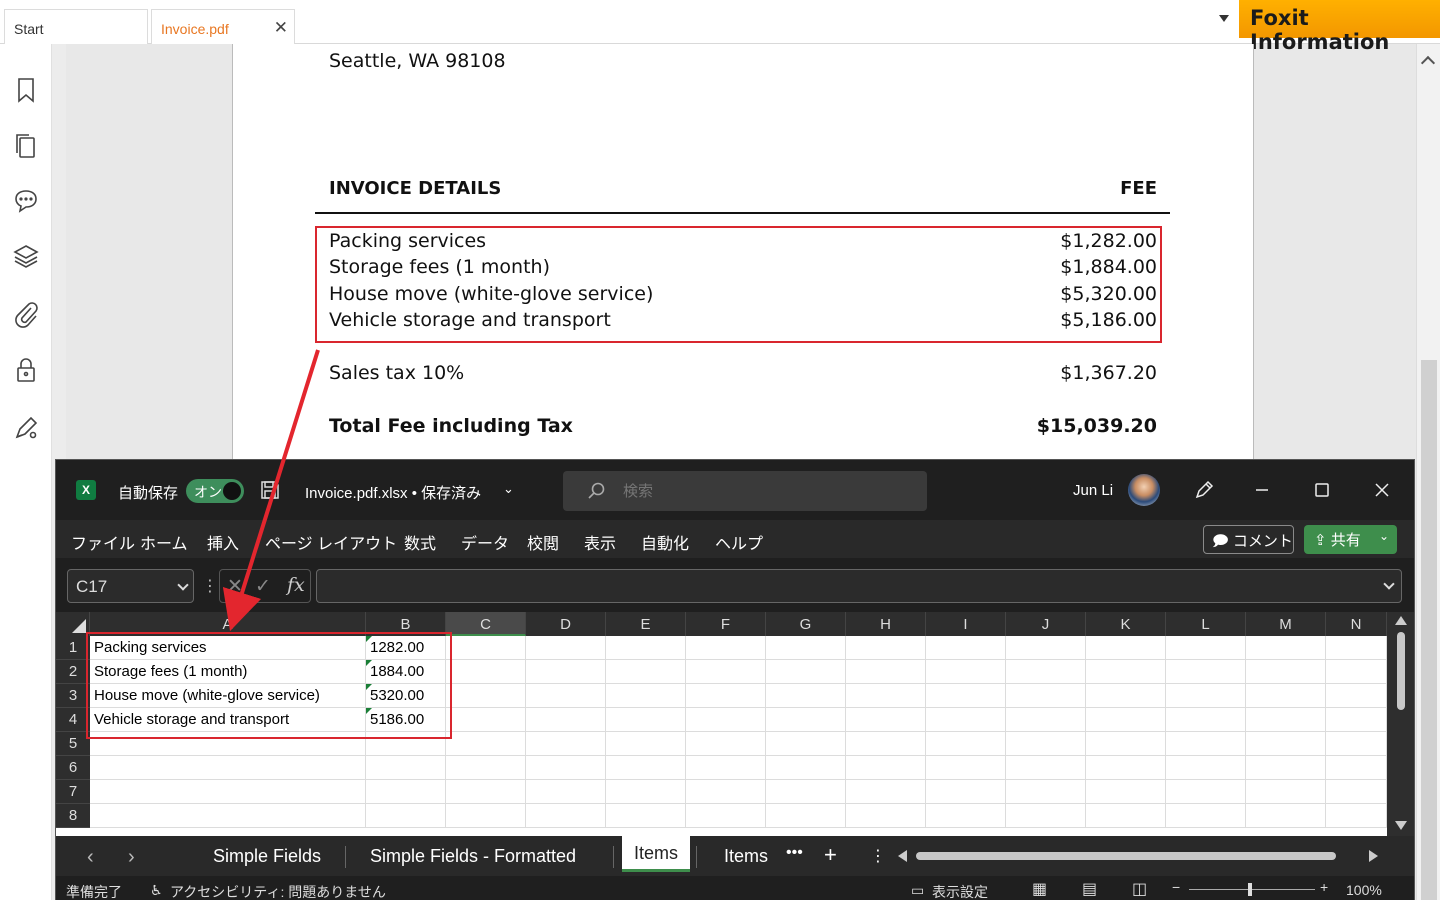  What do you see at coordinates (73, 648) in the screenshot?
I see `row-header: 1` at bounding box center [73, 648].